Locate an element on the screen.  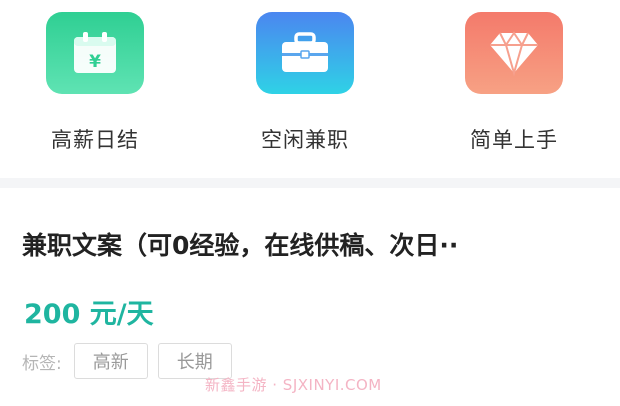
briefcase-icon is located at coordinates (305, 52).